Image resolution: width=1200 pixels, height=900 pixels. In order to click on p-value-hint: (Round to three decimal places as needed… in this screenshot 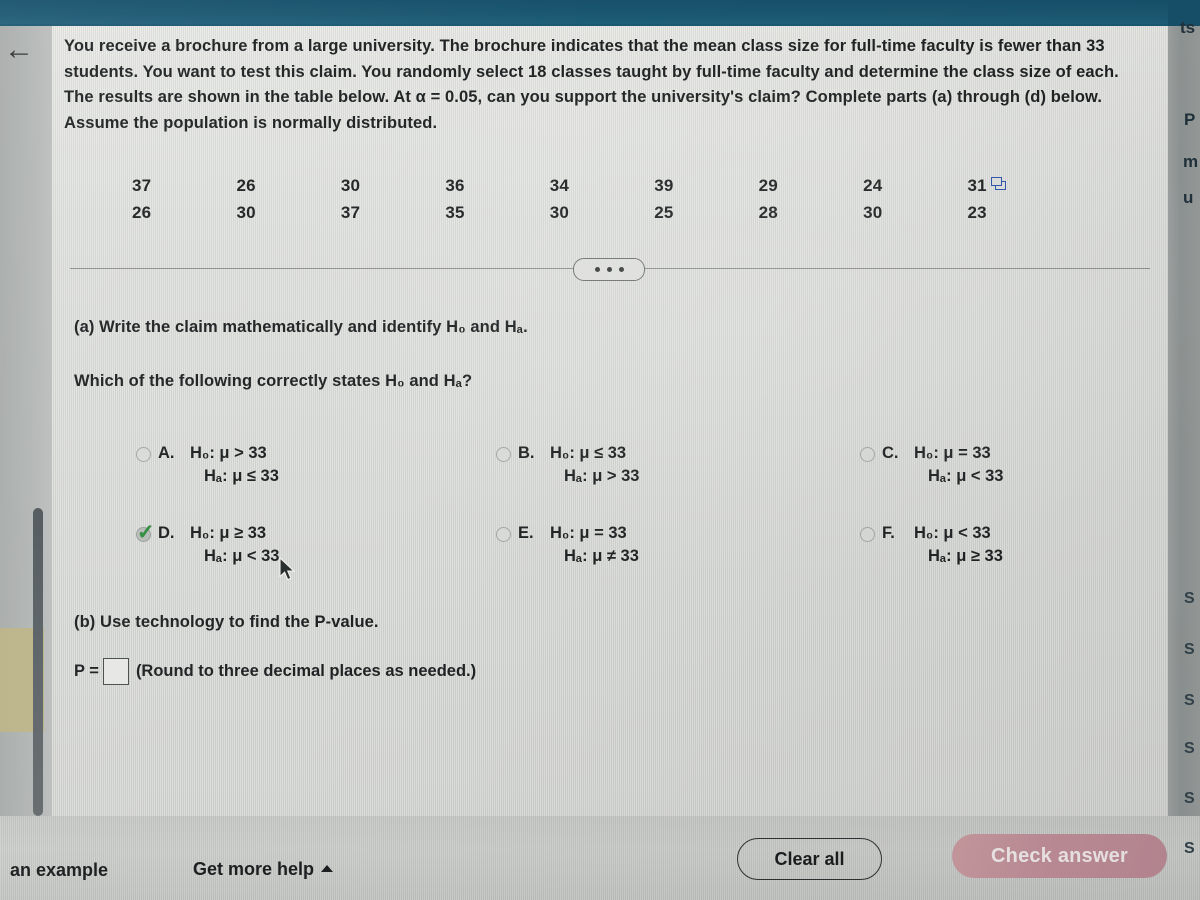, I will do `click(306, 671)`.